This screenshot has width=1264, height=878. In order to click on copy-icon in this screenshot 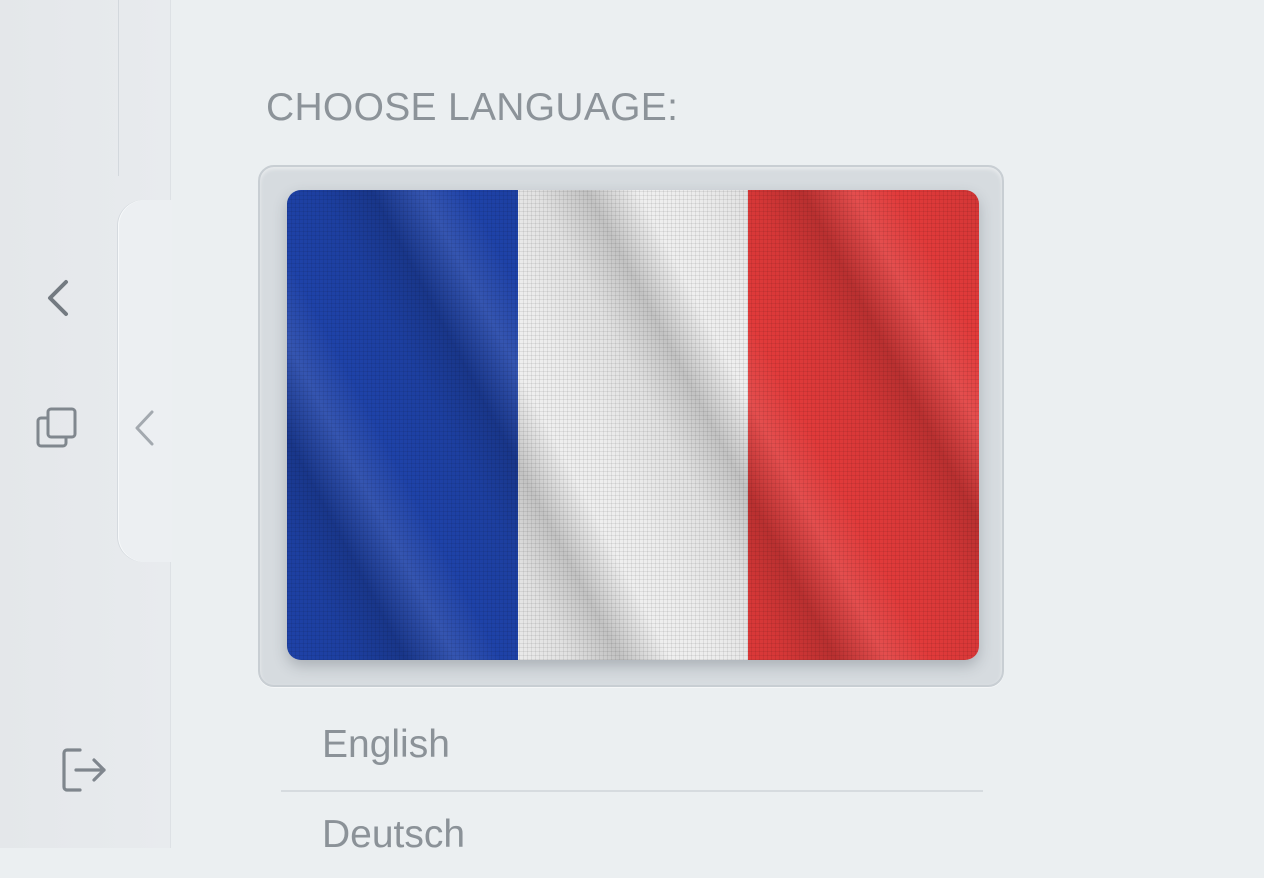, I will do `click(56, 427)`.